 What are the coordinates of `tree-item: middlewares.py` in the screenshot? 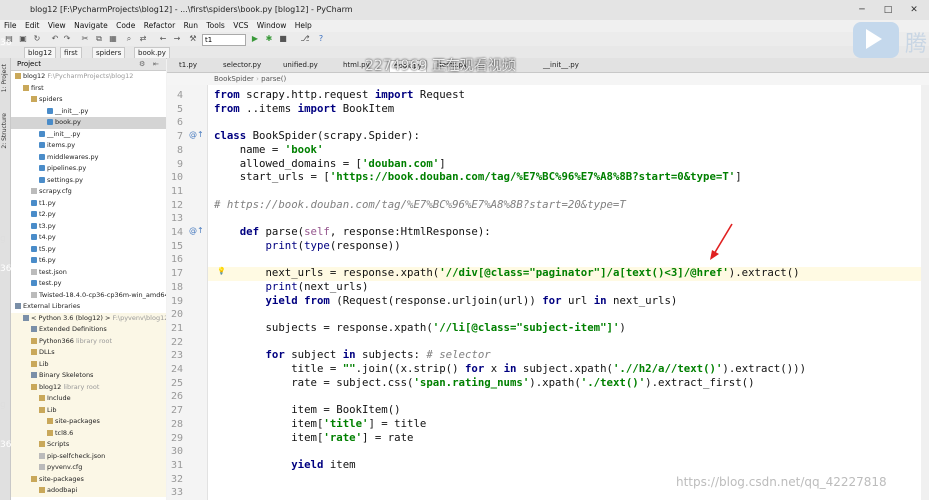 It's located at (88, 158).